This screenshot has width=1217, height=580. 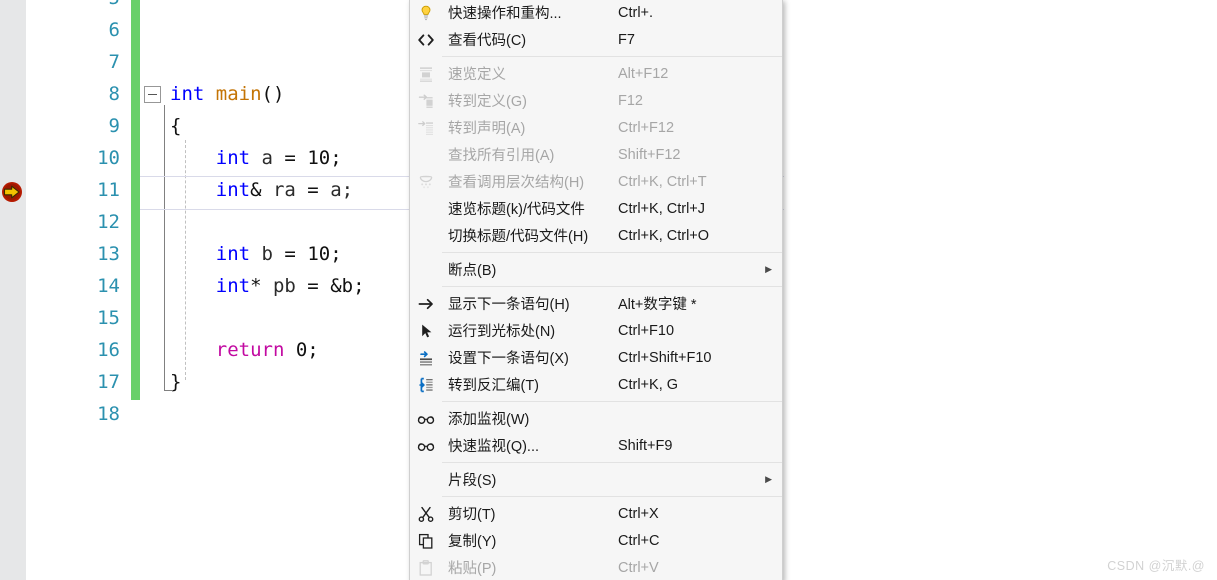 What do you see at coordinates (108, 158) in the screenshot?
I see `line-number: 10` at bounding box center [108, 158].